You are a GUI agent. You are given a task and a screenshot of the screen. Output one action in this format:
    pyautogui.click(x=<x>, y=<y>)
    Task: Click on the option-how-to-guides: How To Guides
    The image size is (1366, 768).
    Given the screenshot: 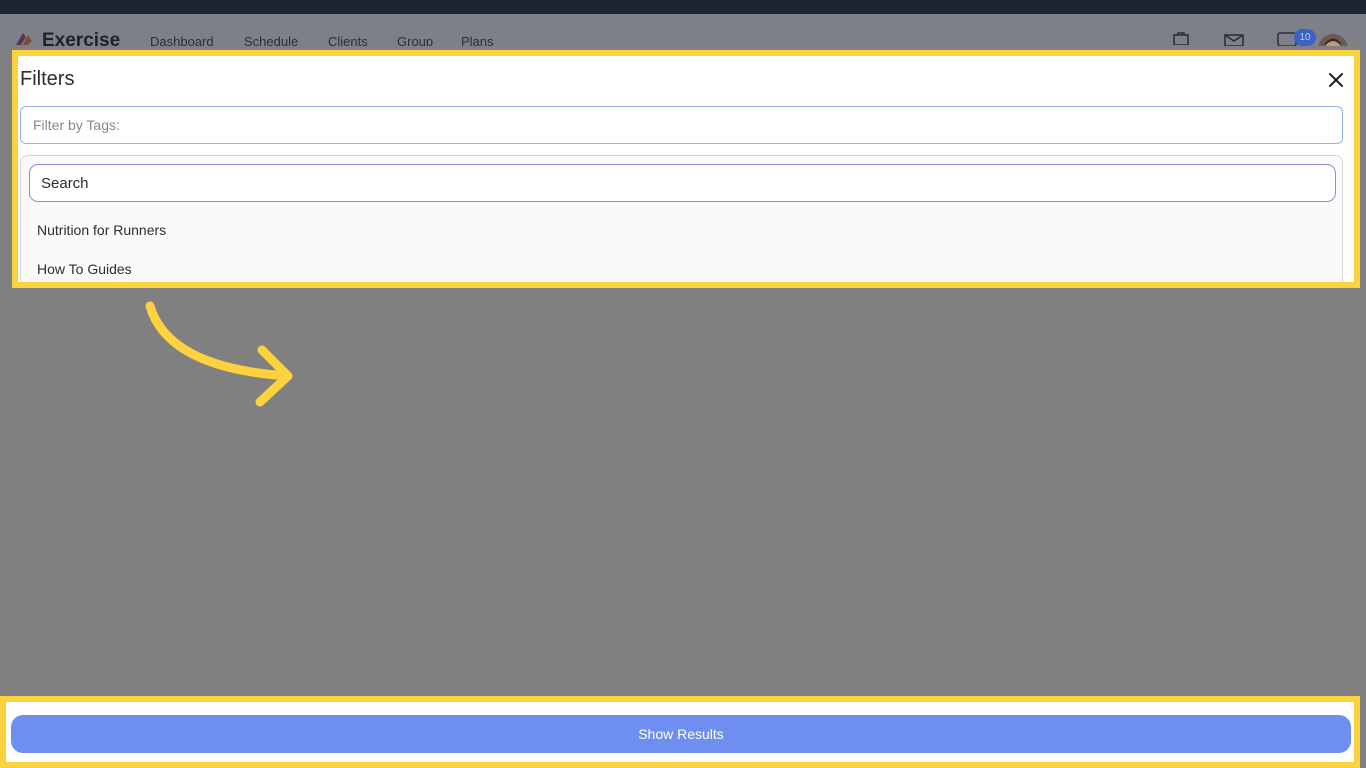 What is the action you would take?
    pyautogui.click(x=84, y=269)
    